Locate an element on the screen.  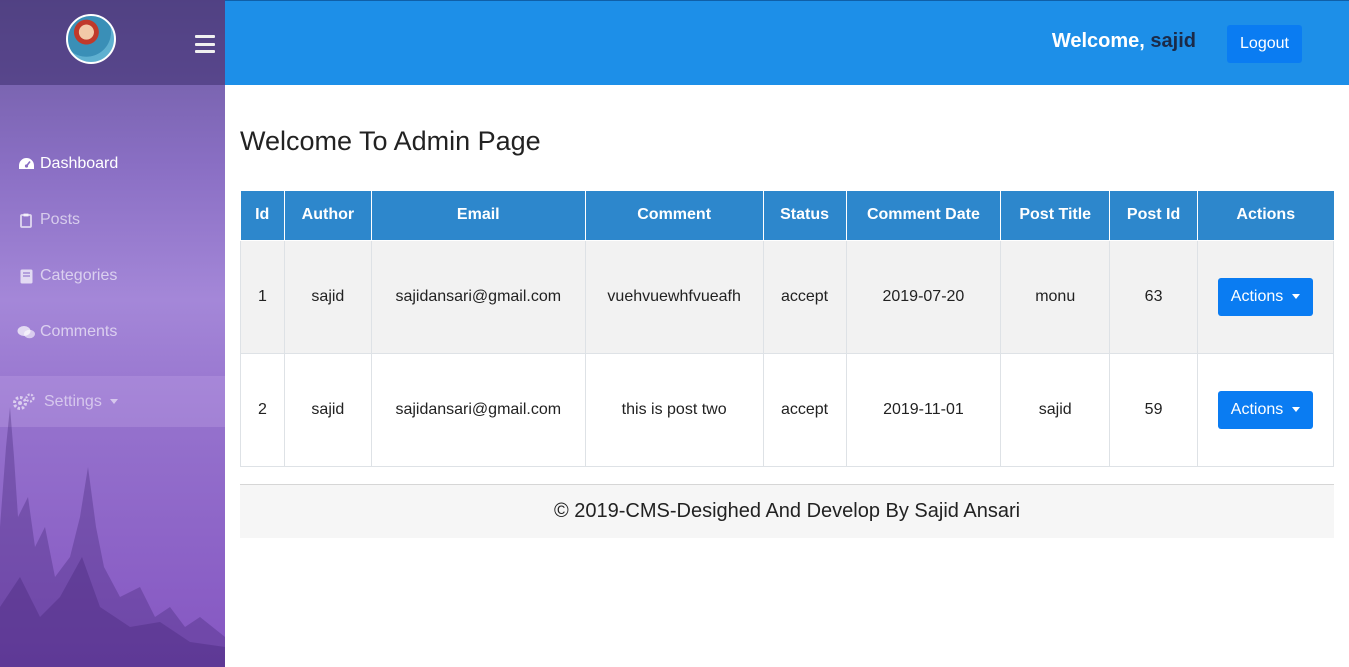
column-header: Comment is located at coordinates (674, 216).